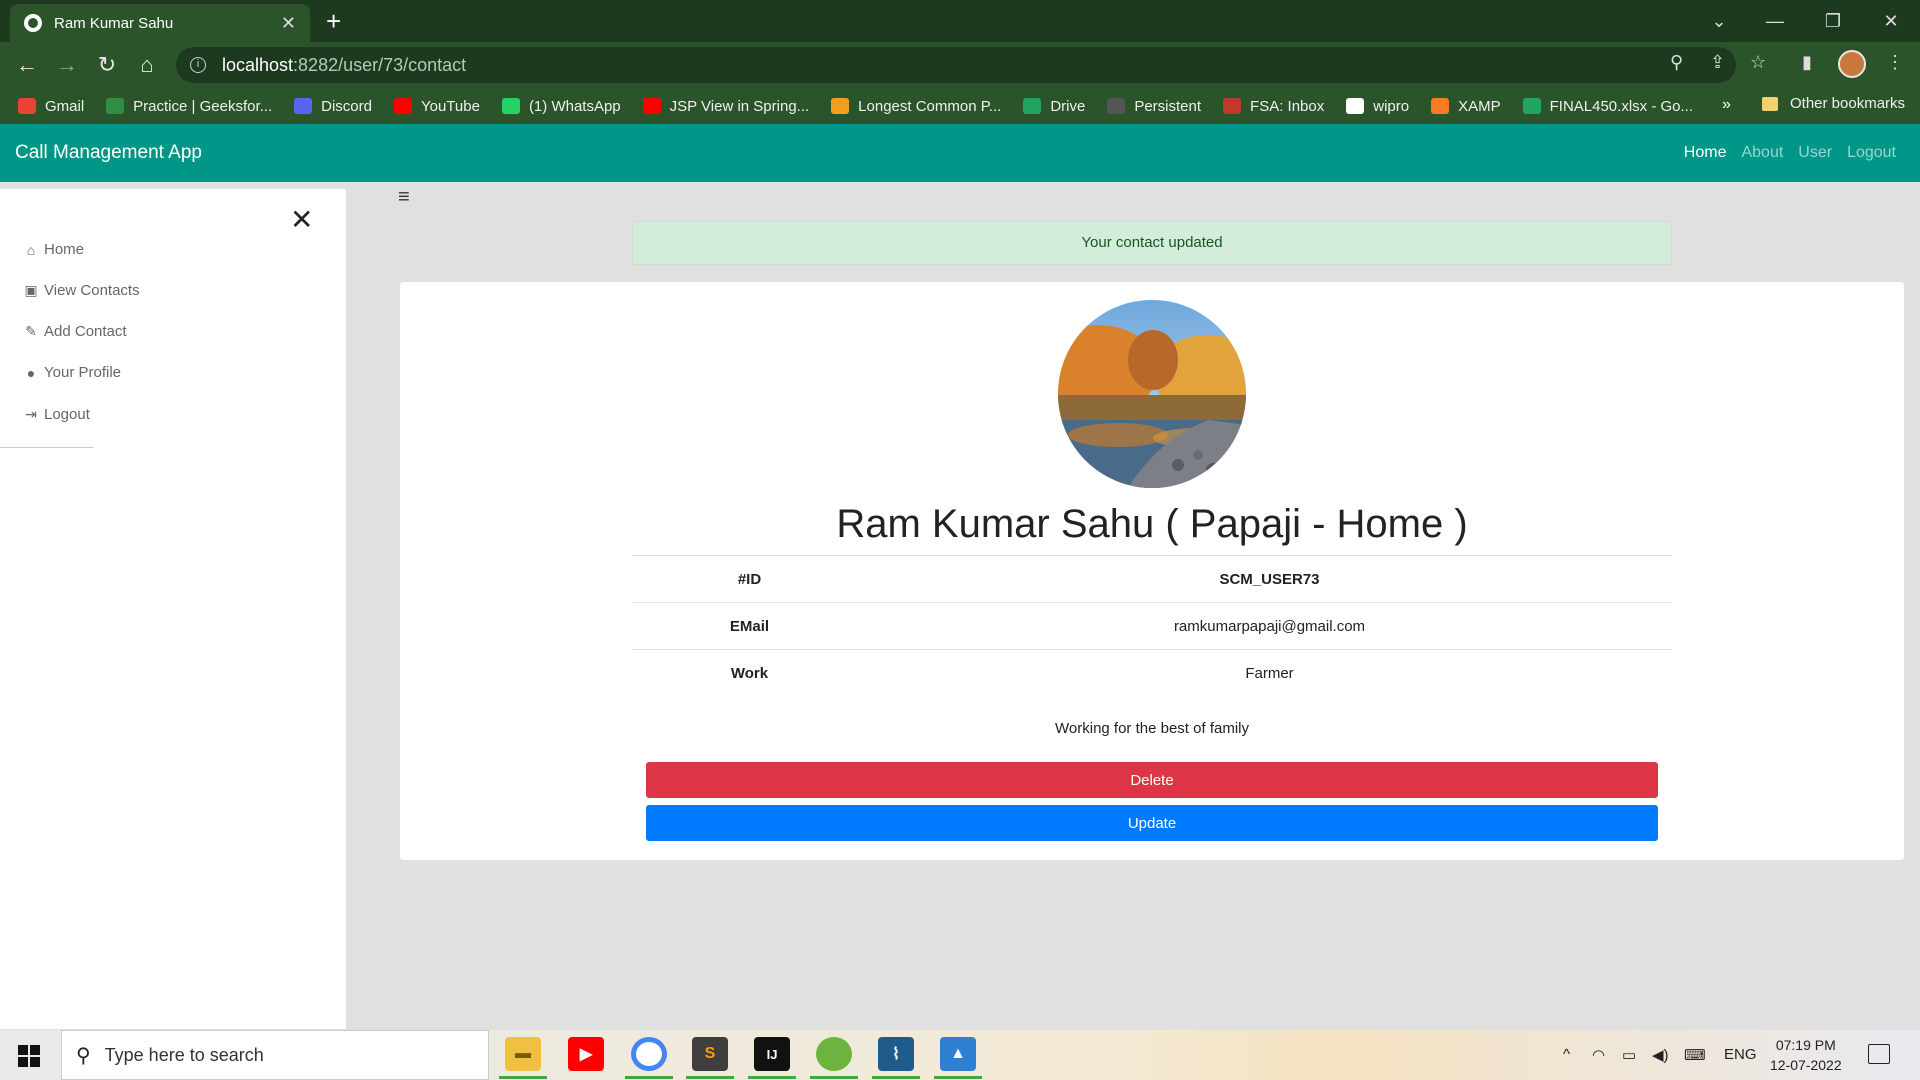 The image size is (1920, 1080). Describe the element at coordinates (1377, 106) in the screenshot. I see `bookmark-item: wipro` at that location.